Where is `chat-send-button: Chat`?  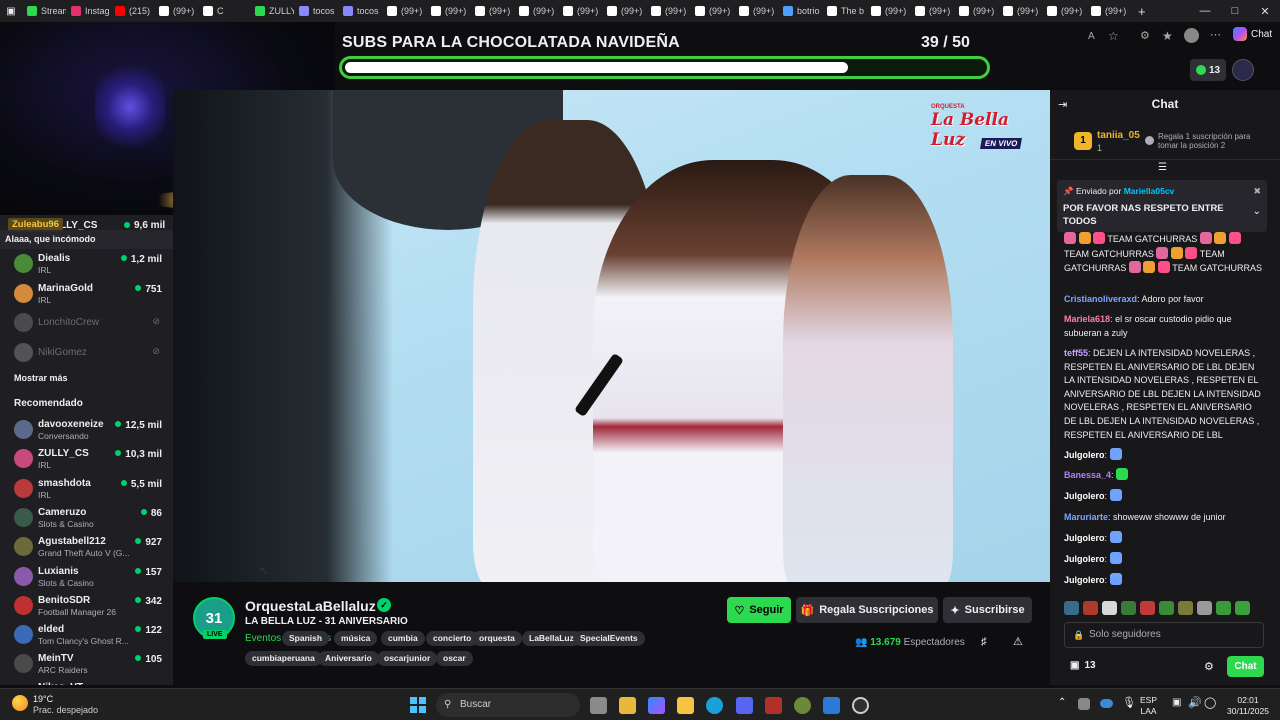 chat-send-button: Chat is located at coordinates (1245, 666).